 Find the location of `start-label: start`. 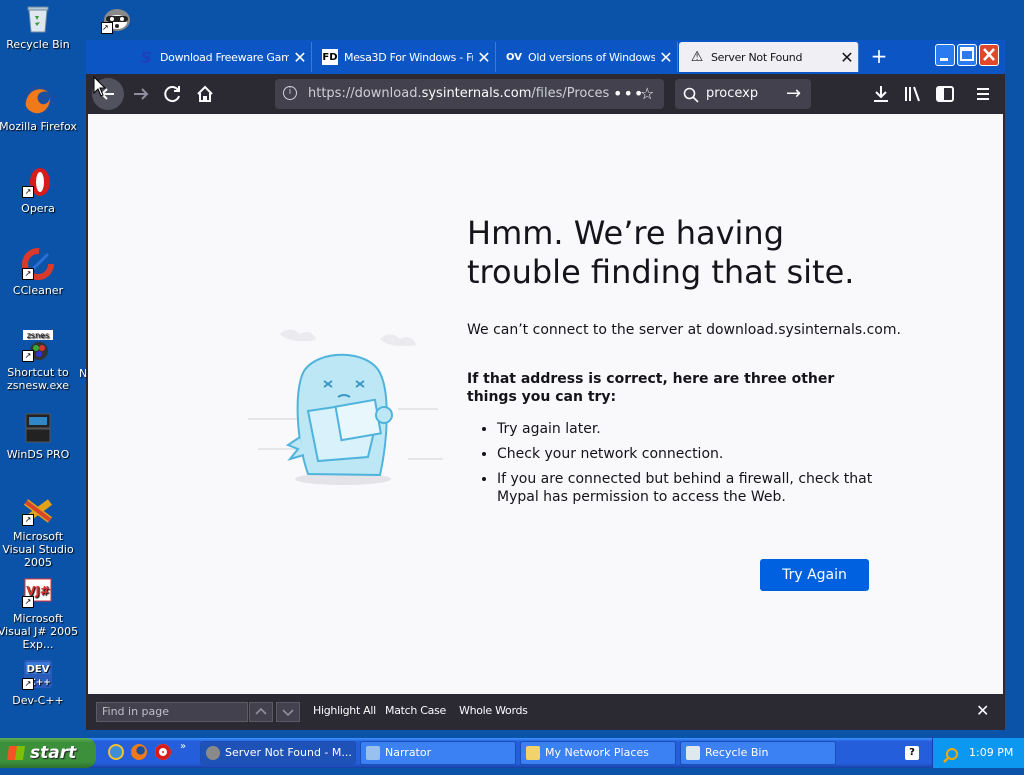

start-label: start is located at coordinates (53, 753).